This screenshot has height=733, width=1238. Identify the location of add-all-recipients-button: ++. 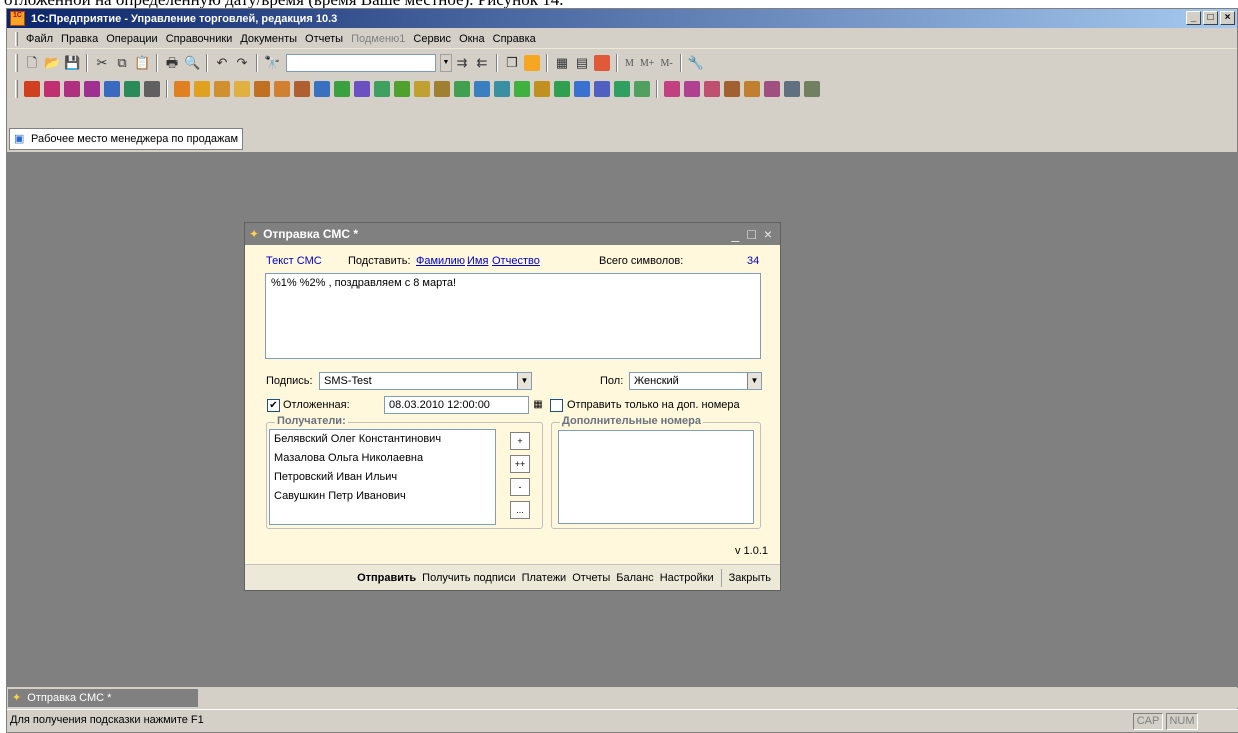
(520, 464).